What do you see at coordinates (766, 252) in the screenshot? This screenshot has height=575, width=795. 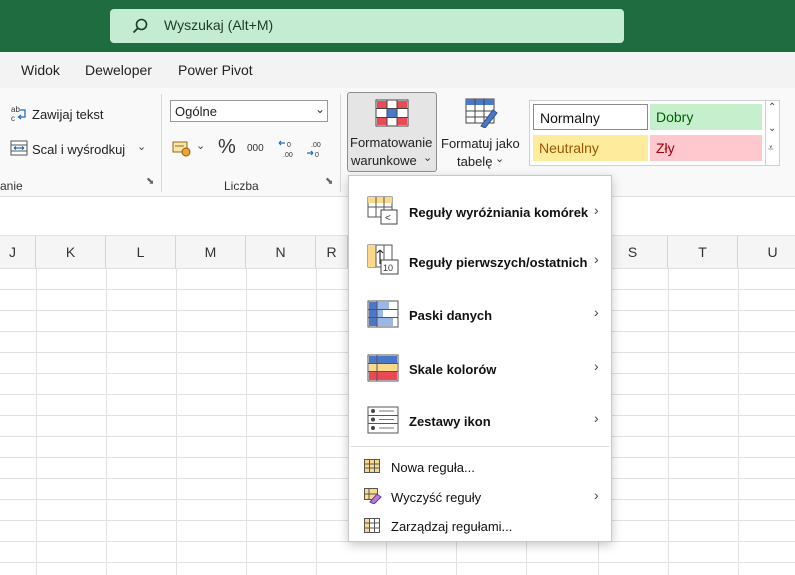 I see `column-header: U` at bounding box center [766, 252].